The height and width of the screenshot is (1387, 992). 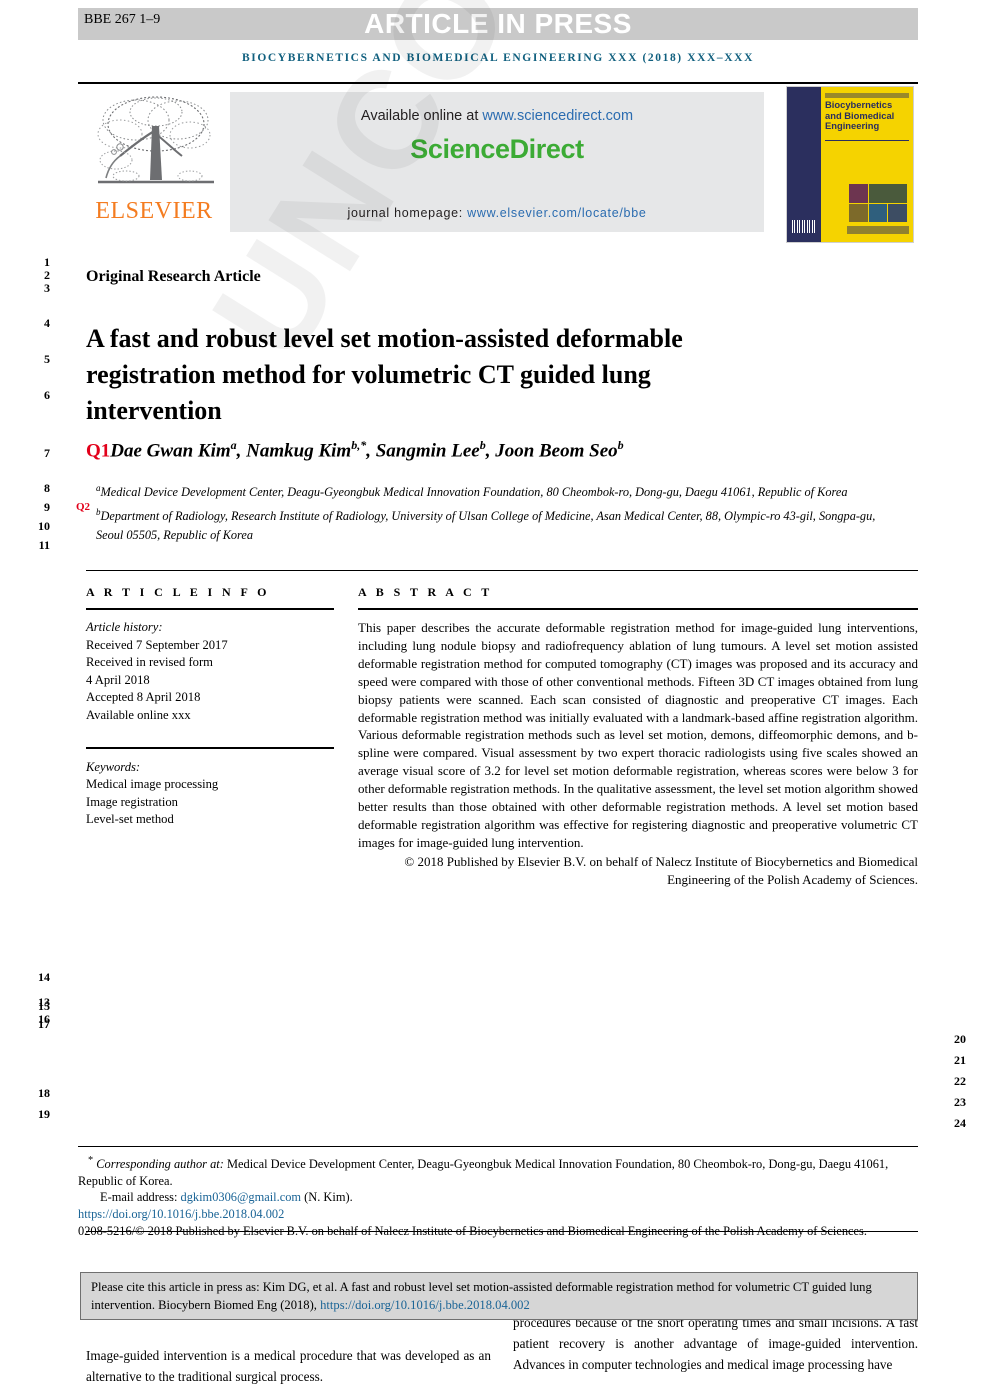 What do you see at coordinates (210, 609) in the screenshot?
I see `info-divider-top` at bounding box center [210, 609].